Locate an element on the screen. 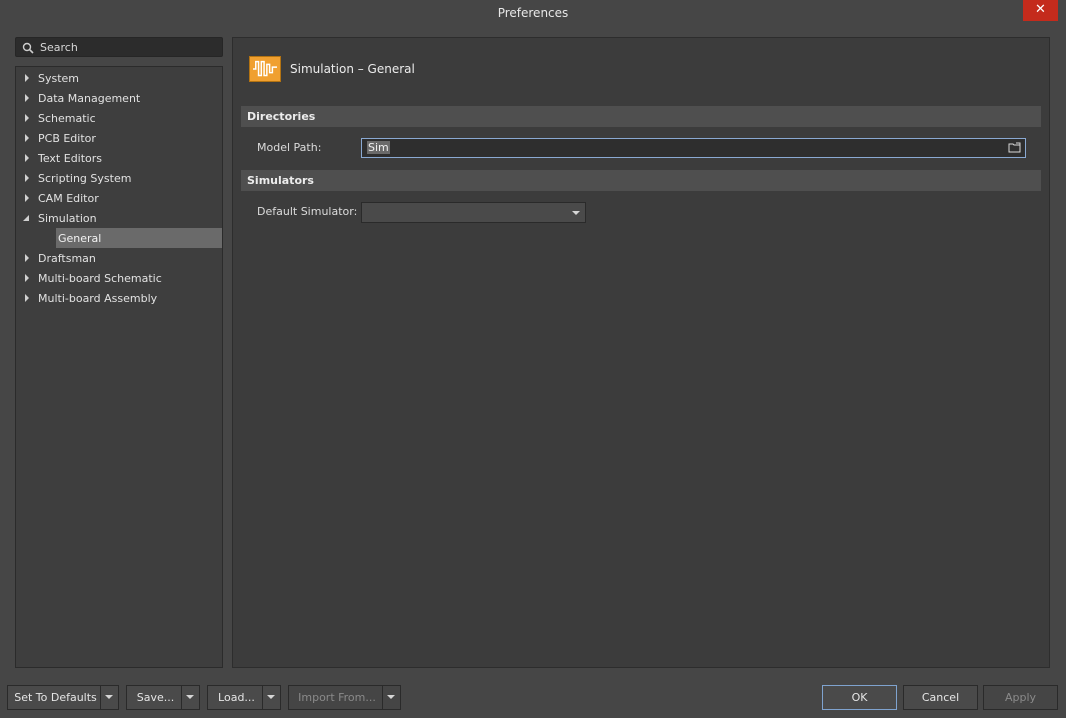 This screenshot has width=1066, height=718. window-title: Preferences is located at coordinates (533, 13).